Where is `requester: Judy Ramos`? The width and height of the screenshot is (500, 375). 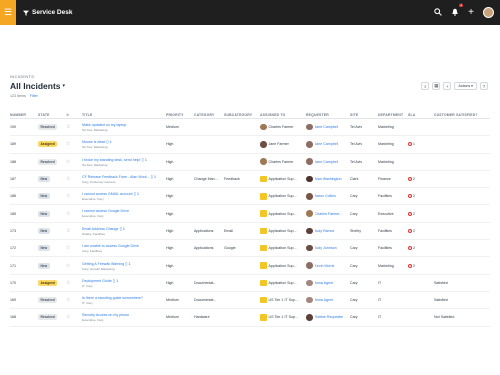 requester: Judy Ramos is located at coordinates (327, 231).